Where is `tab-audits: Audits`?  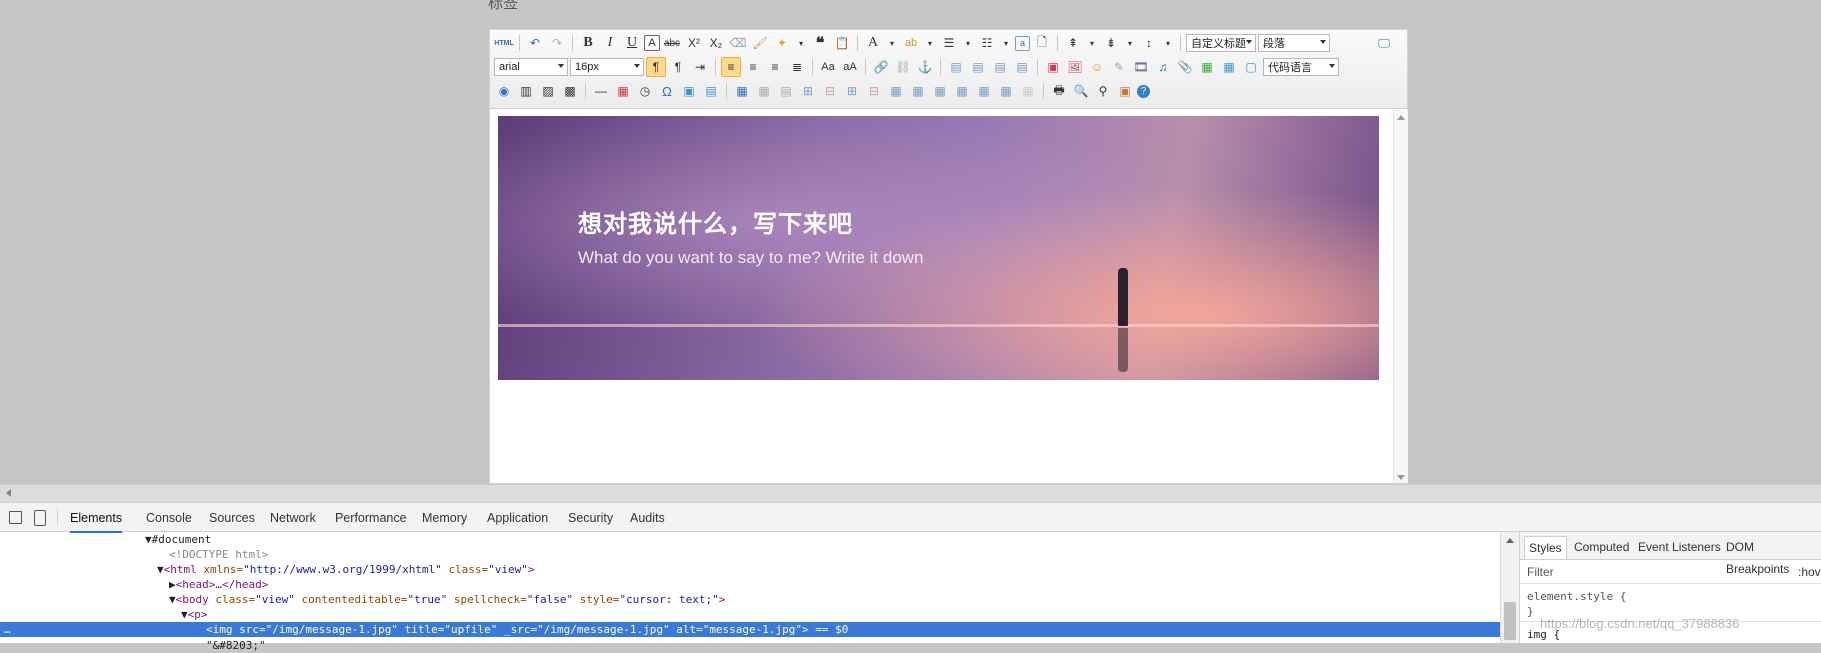
tab-audits: Audits is located at coordinates (647, 517).